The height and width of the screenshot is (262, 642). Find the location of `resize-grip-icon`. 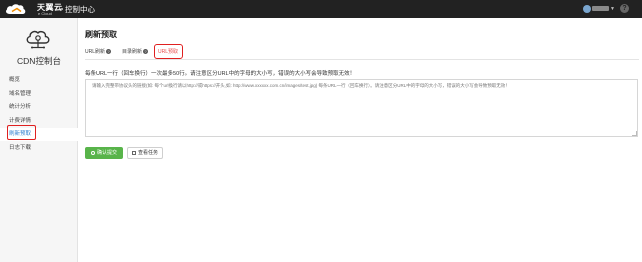

resize-grip-icon is located at coordinates (634, 133).